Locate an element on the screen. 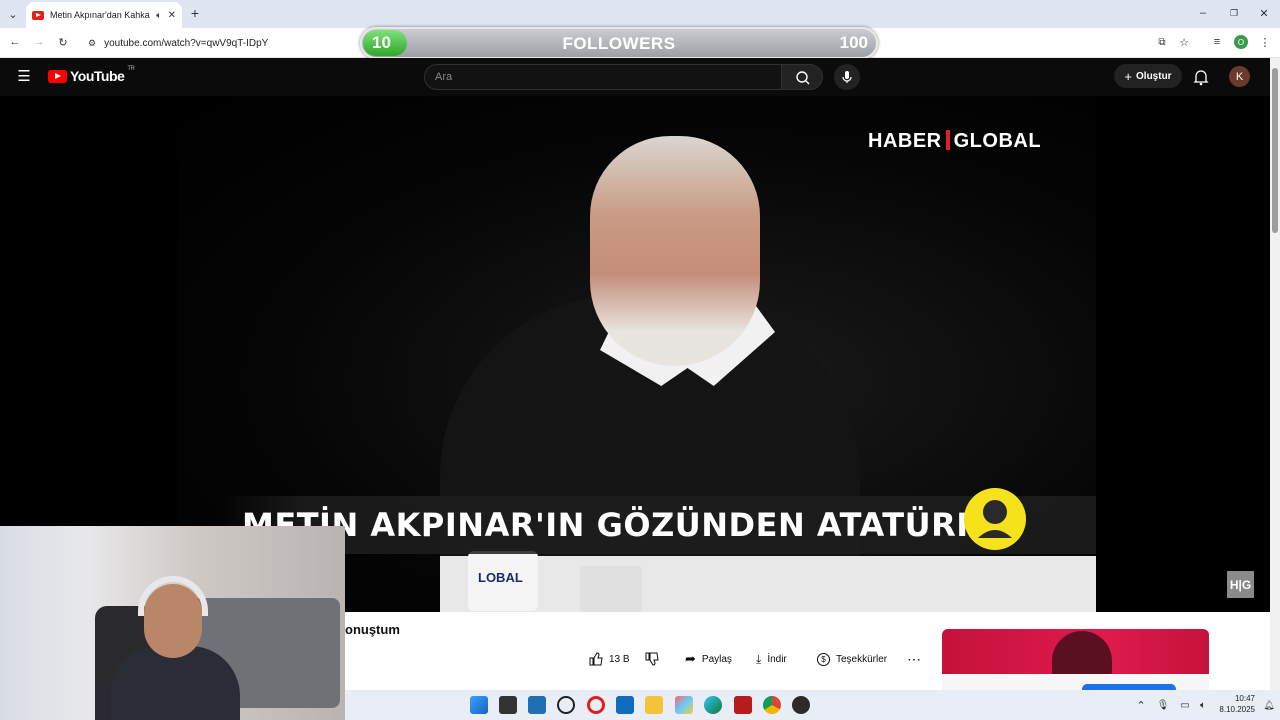 This screenshot has width=1280, height=720. video-cup-second is located at coordinates (611, 589).